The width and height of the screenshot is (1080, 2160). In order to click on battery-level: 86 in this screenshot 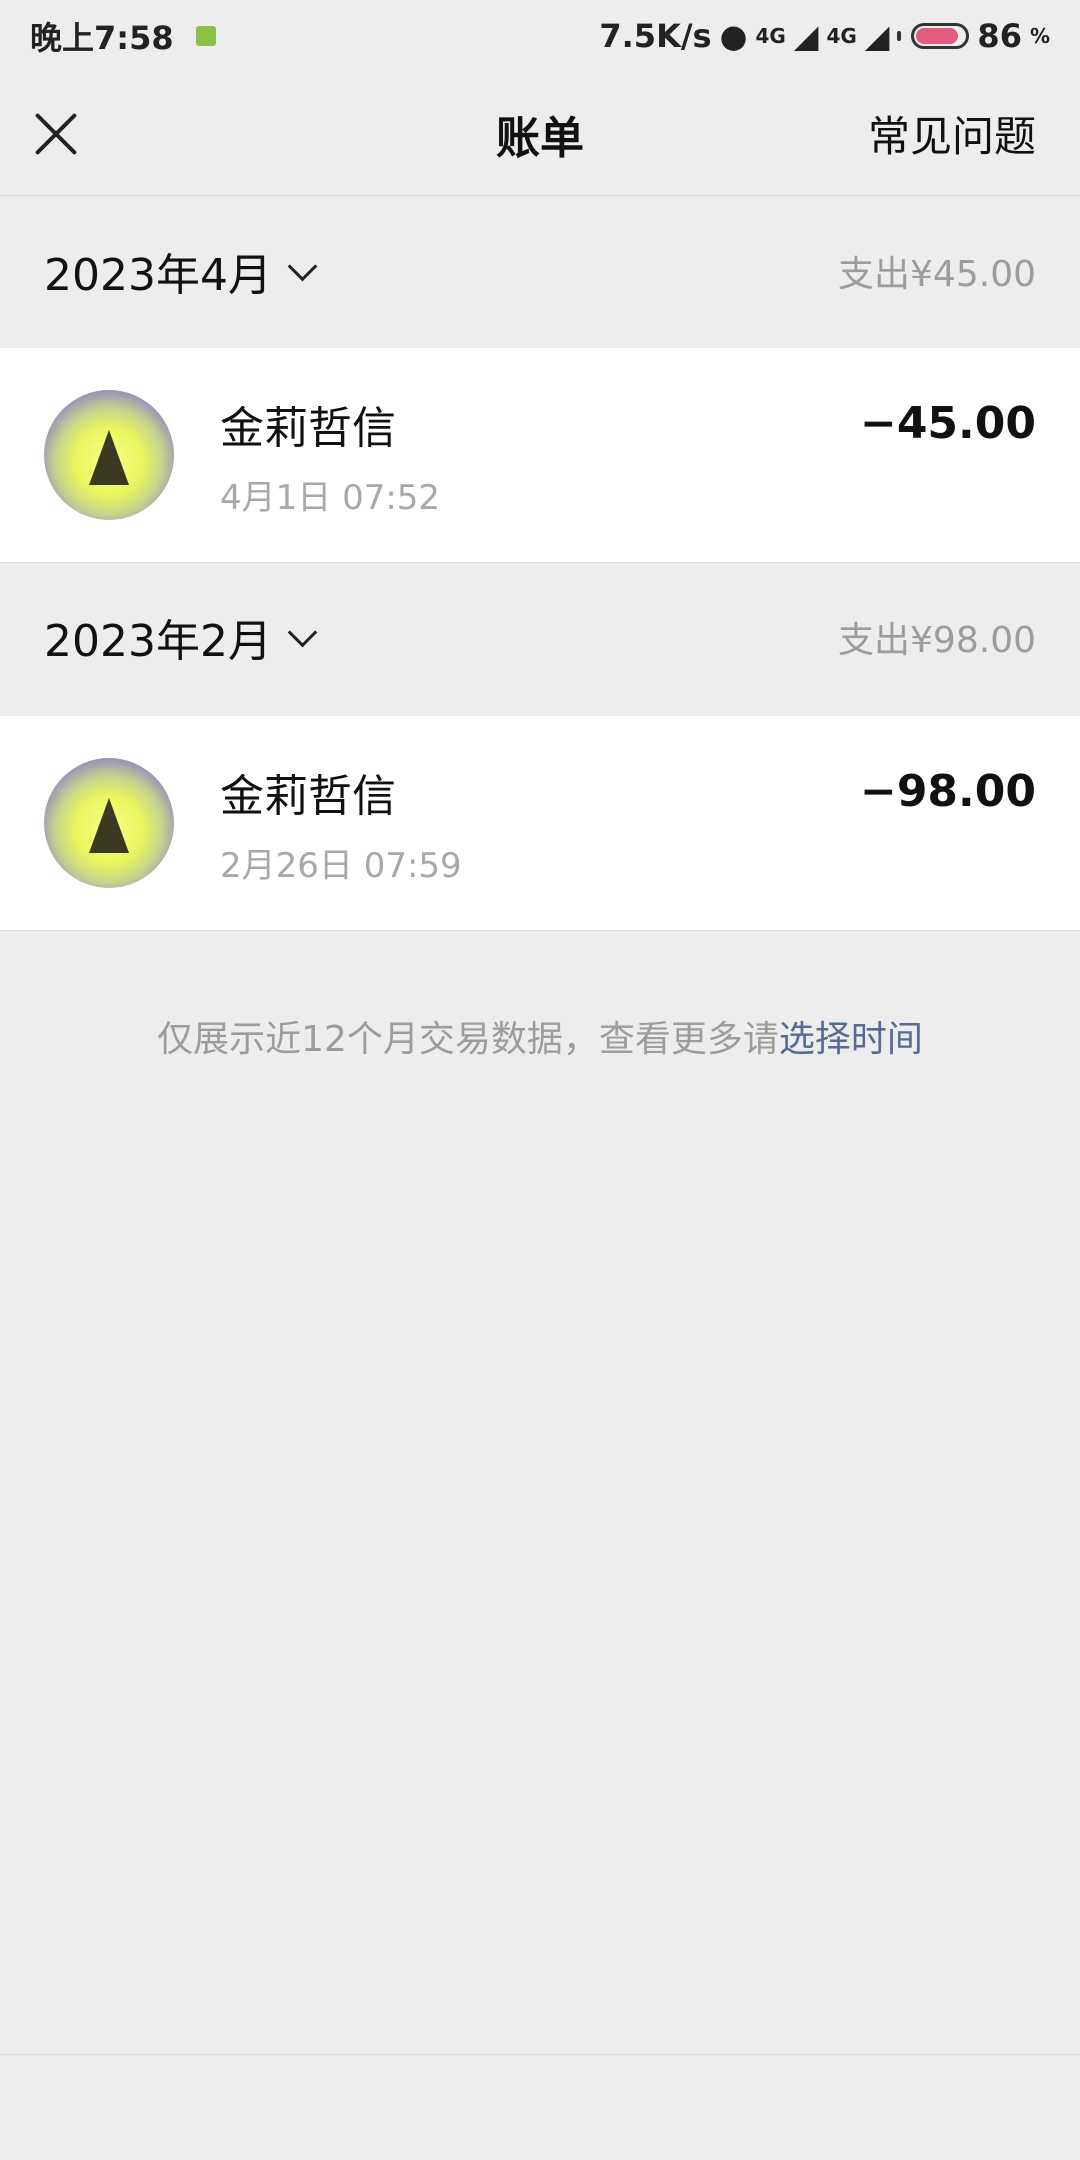, I will do `click(999, 36)`.